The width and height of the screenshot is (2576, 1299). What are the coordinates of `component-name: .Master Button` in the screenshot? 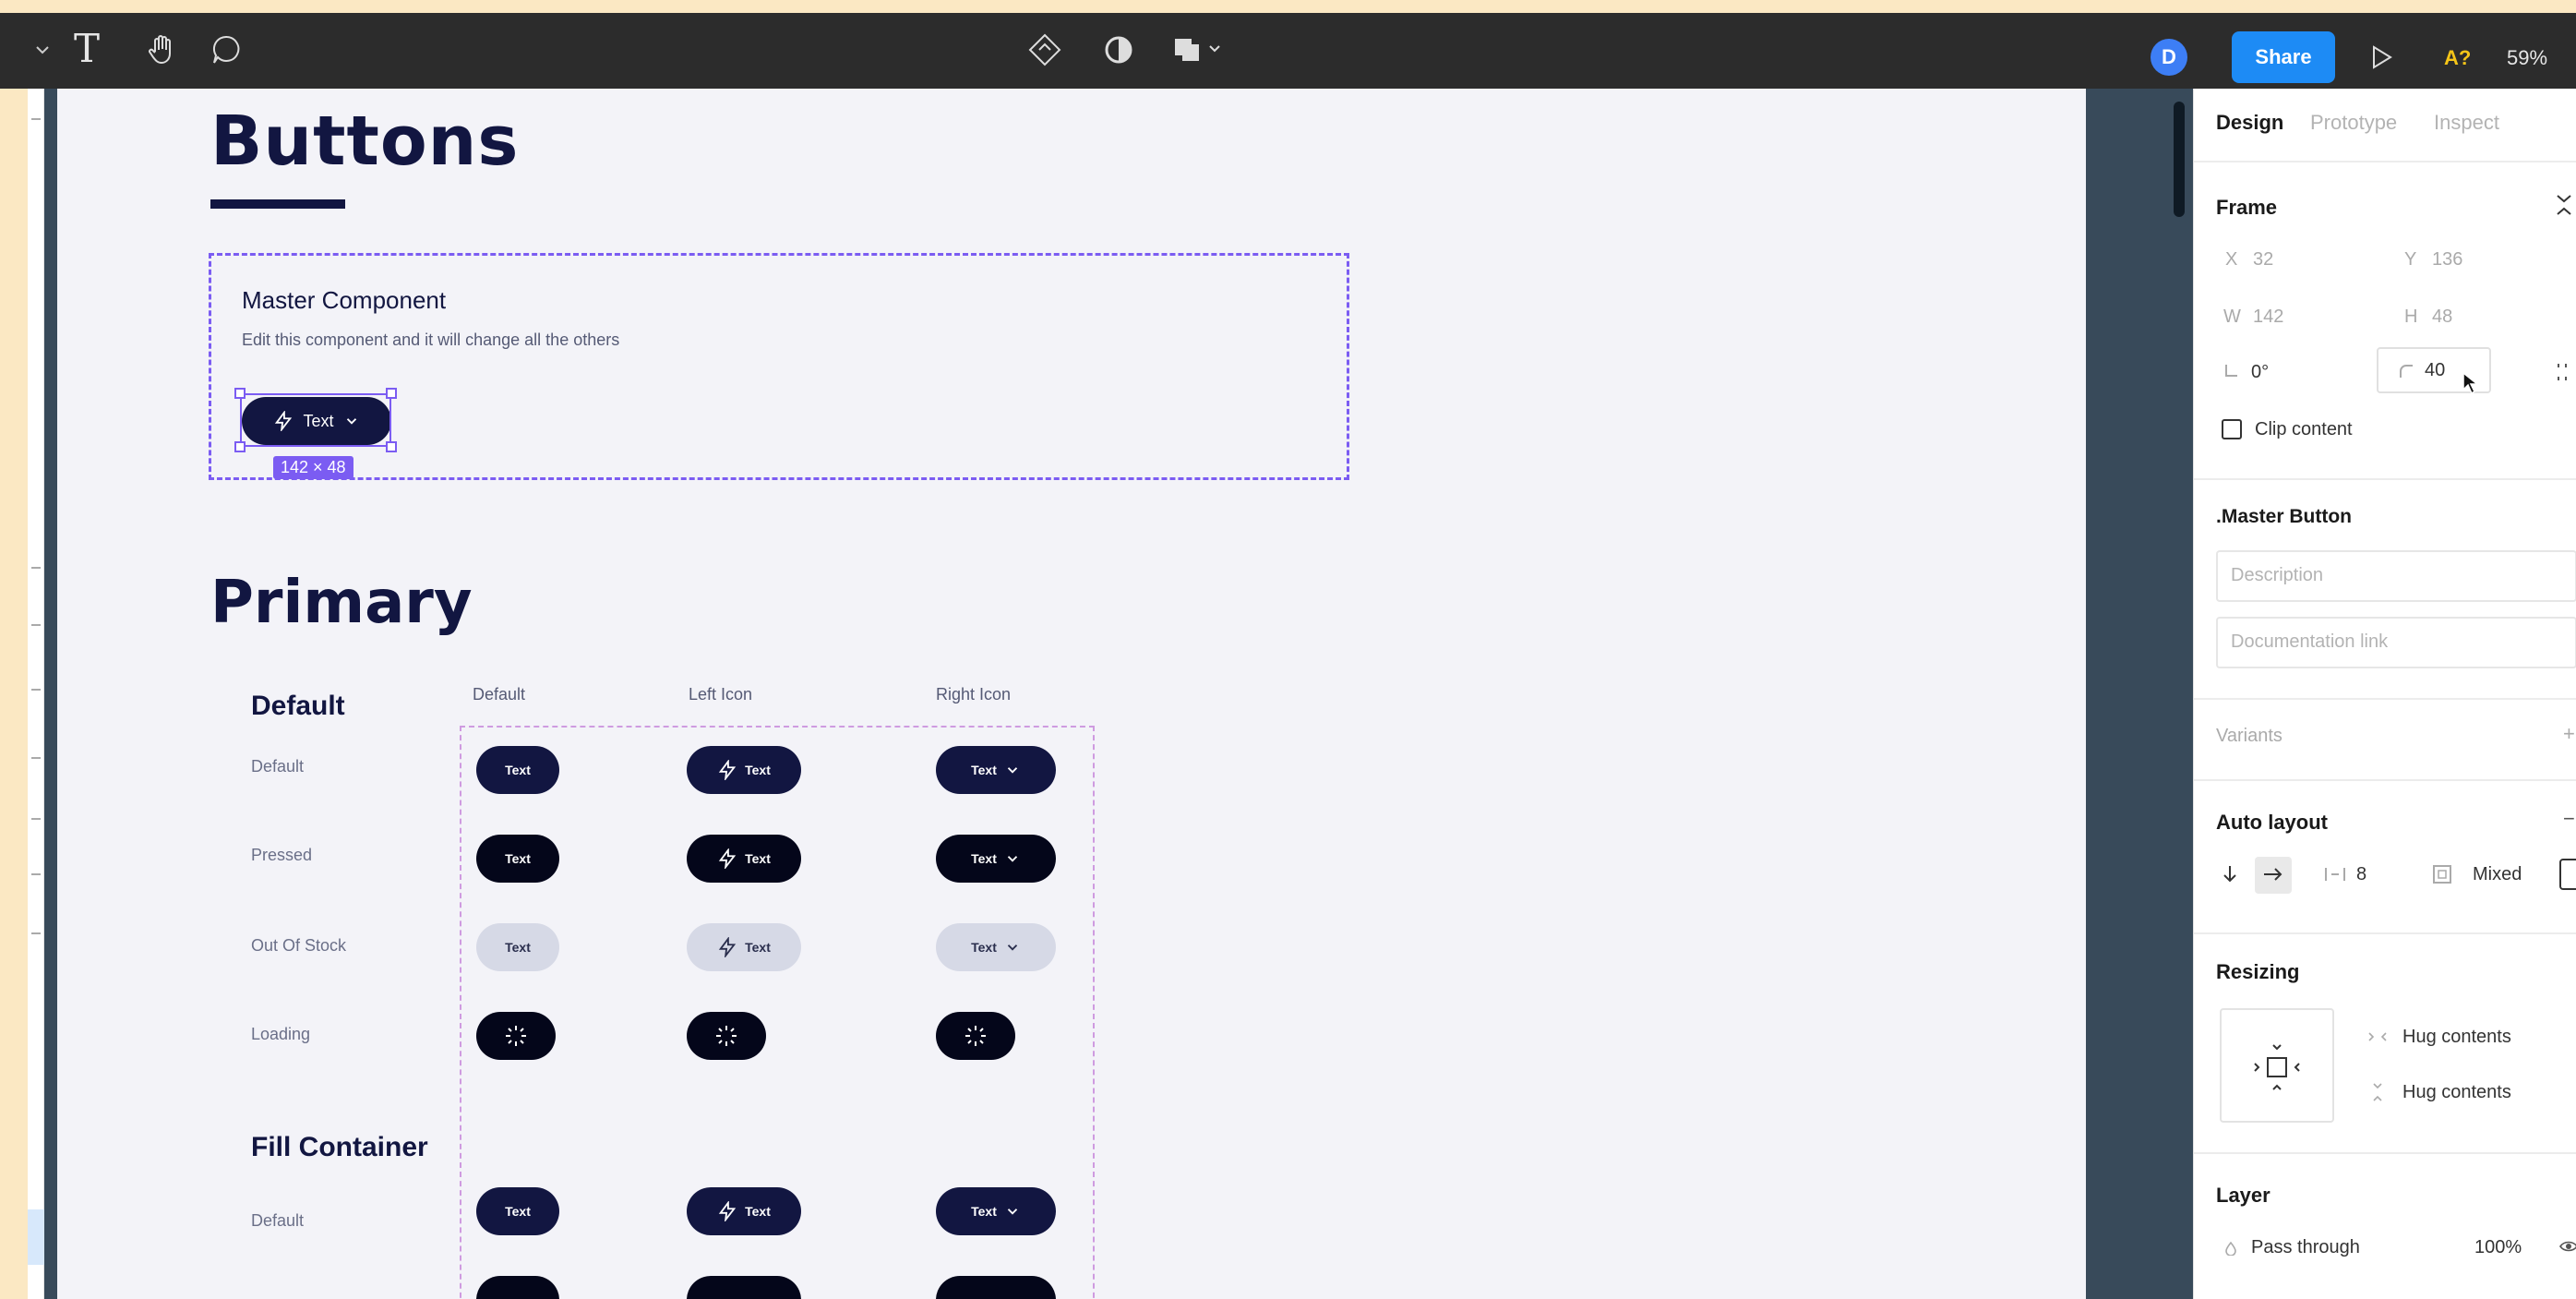 It's located at (2284, 517).